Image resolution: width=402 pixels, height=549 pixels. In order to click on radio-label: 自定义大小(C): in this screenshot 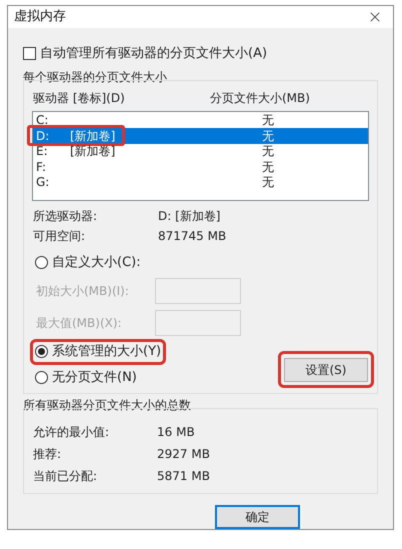, I will do `click(96, 263)`.